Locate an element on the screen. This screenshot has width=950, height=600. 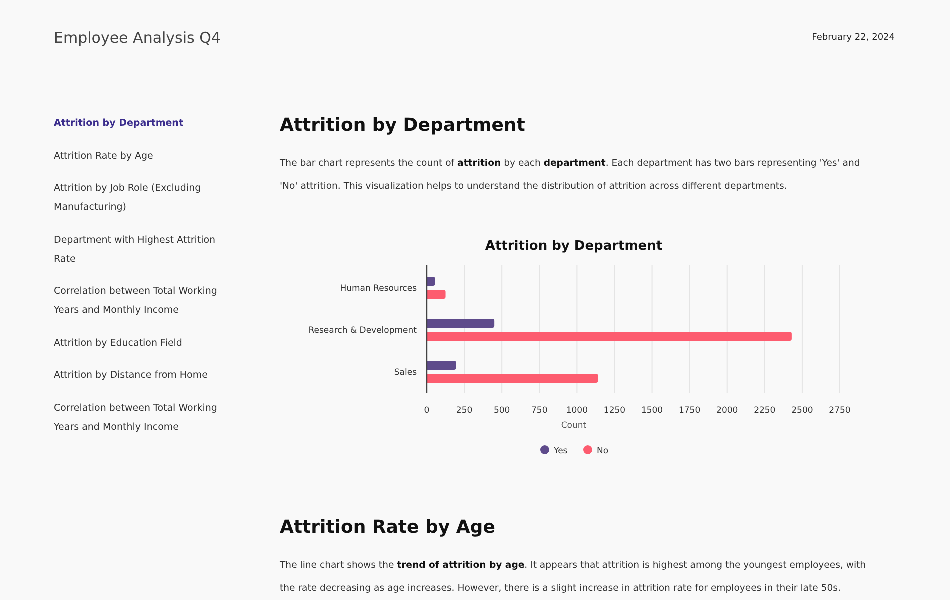
chart-title: Attrition by Department is located at coordinates (574, 246).